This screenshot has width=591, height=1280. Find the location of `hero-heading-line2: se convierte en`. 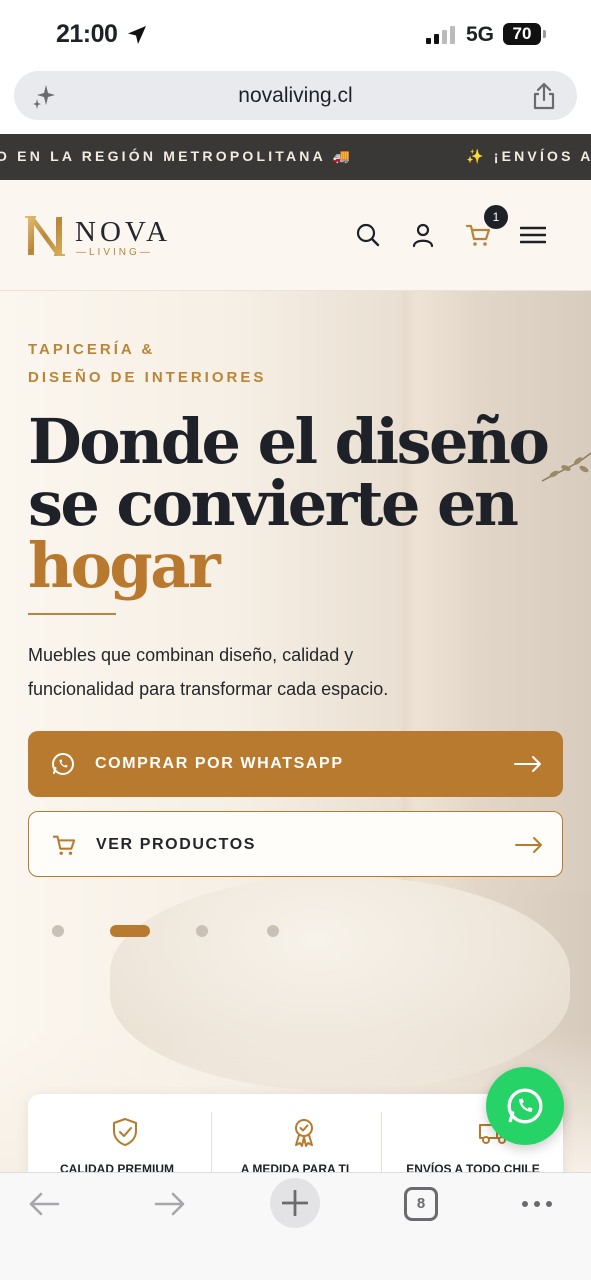

hero-heading-line2: se convierte en is located at coordinates (273, 503).